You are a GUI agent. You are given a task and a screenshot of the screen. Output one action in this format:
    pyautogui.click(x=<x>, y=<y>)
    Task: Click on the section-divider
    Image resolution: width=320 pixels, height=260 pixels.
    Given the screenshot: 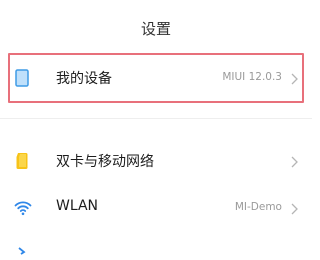 What is the action you would take?
    pyautogui.click(x=156, y=118)
    